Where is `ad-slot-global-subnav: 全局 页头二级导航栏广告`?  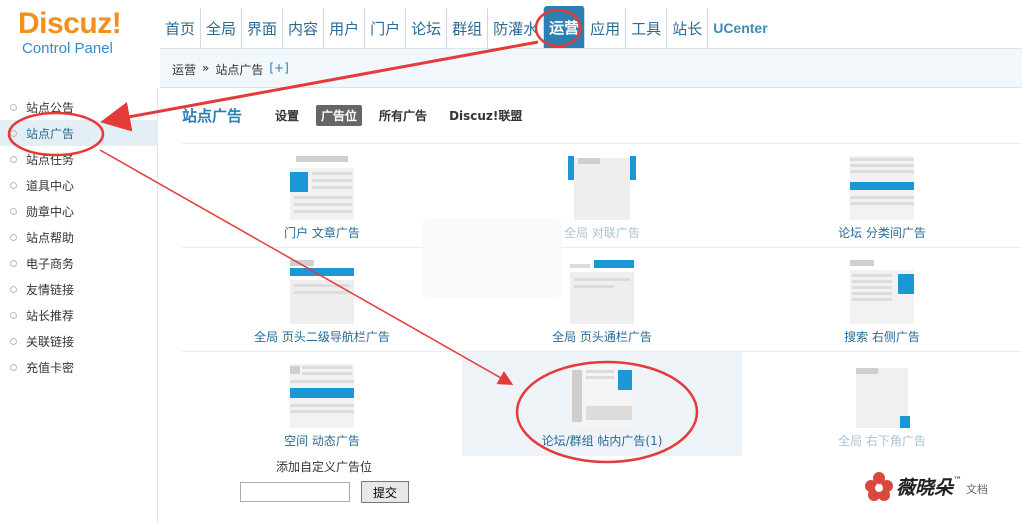
ad-slot-global-subnav: 全局 页头二级导航栏广告 is located at coordinates (322, 300).